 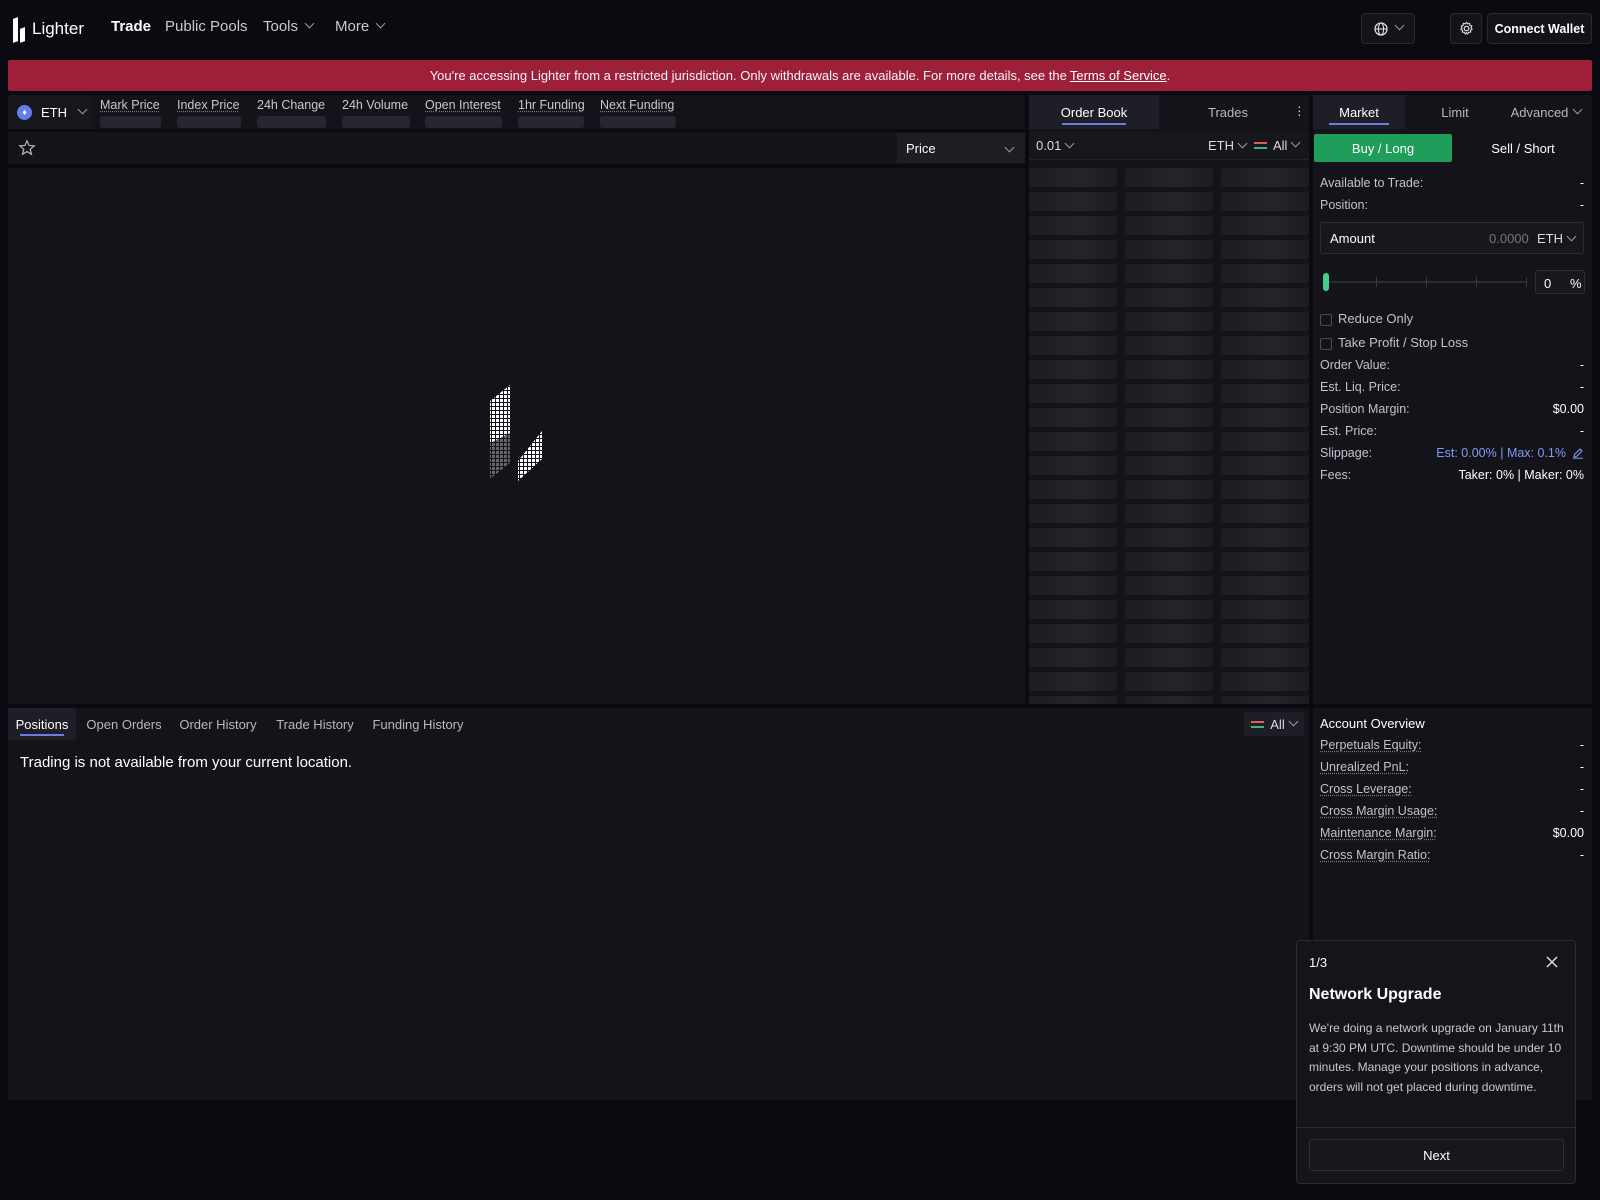 I want to click on nav-more-label: More, so click(x=352, y=26).